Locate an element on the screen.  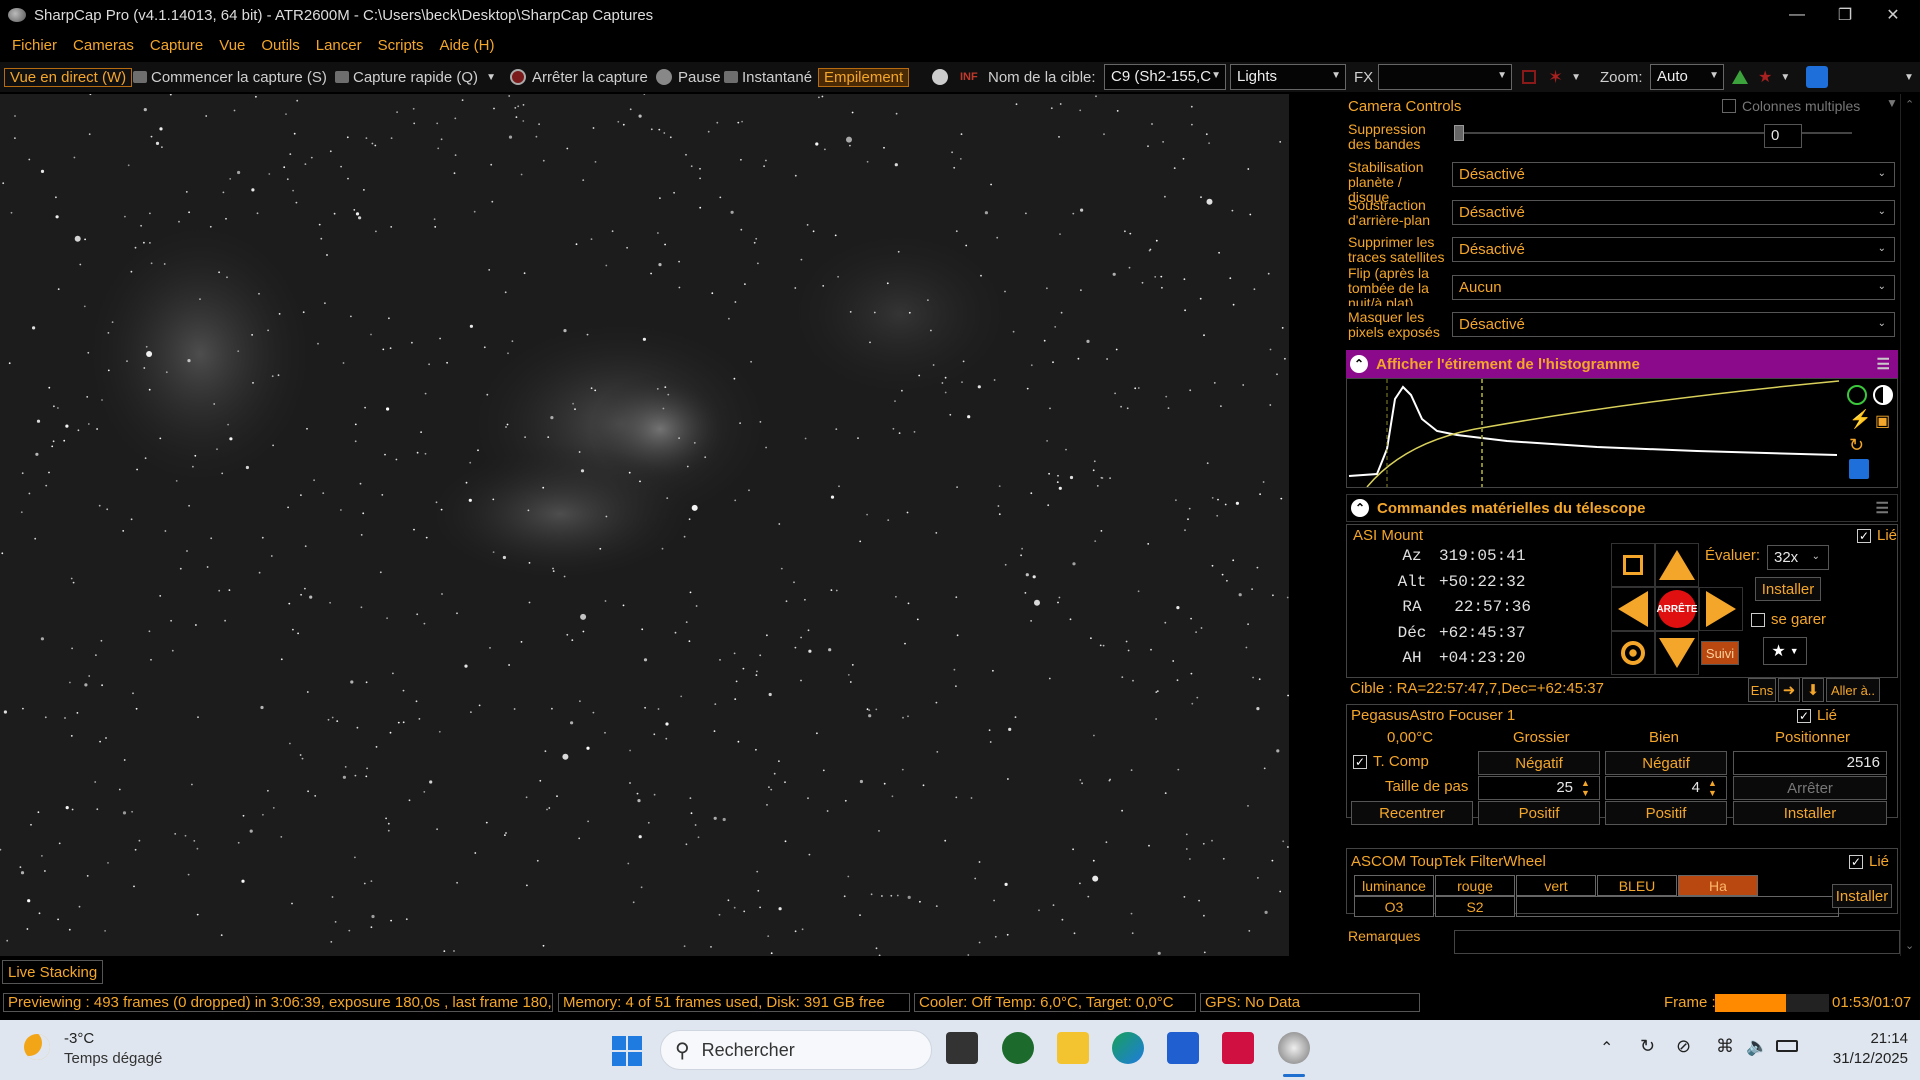
pause-button: Pause is located at coordinates (688, 77).